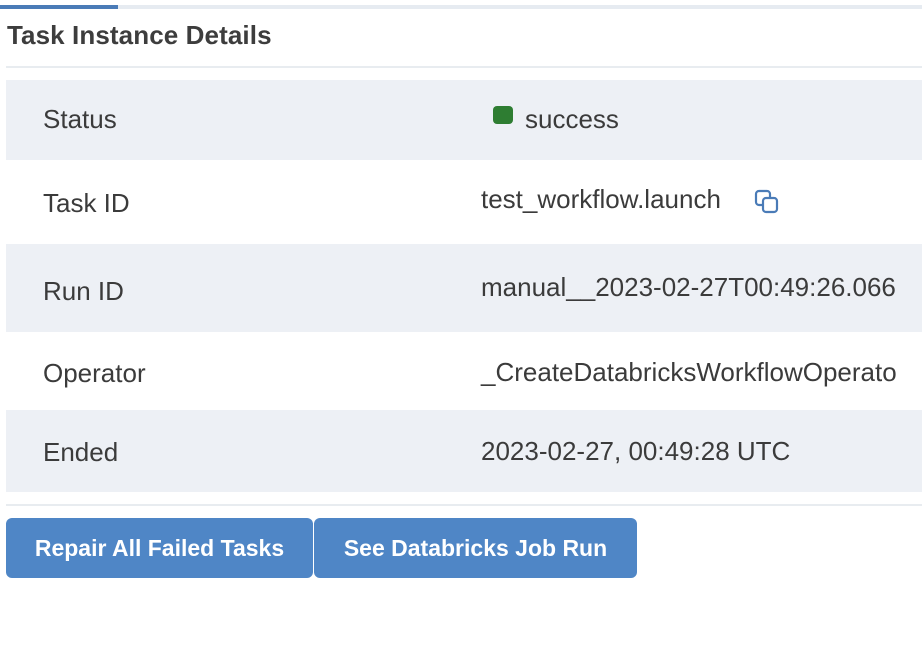  What do you see at coordinates (464, 451) in the screenshot?
I see `table-row-ended: Ended 2023-02-27, 00:49:28 UTC` at bounding box center [464, 451].